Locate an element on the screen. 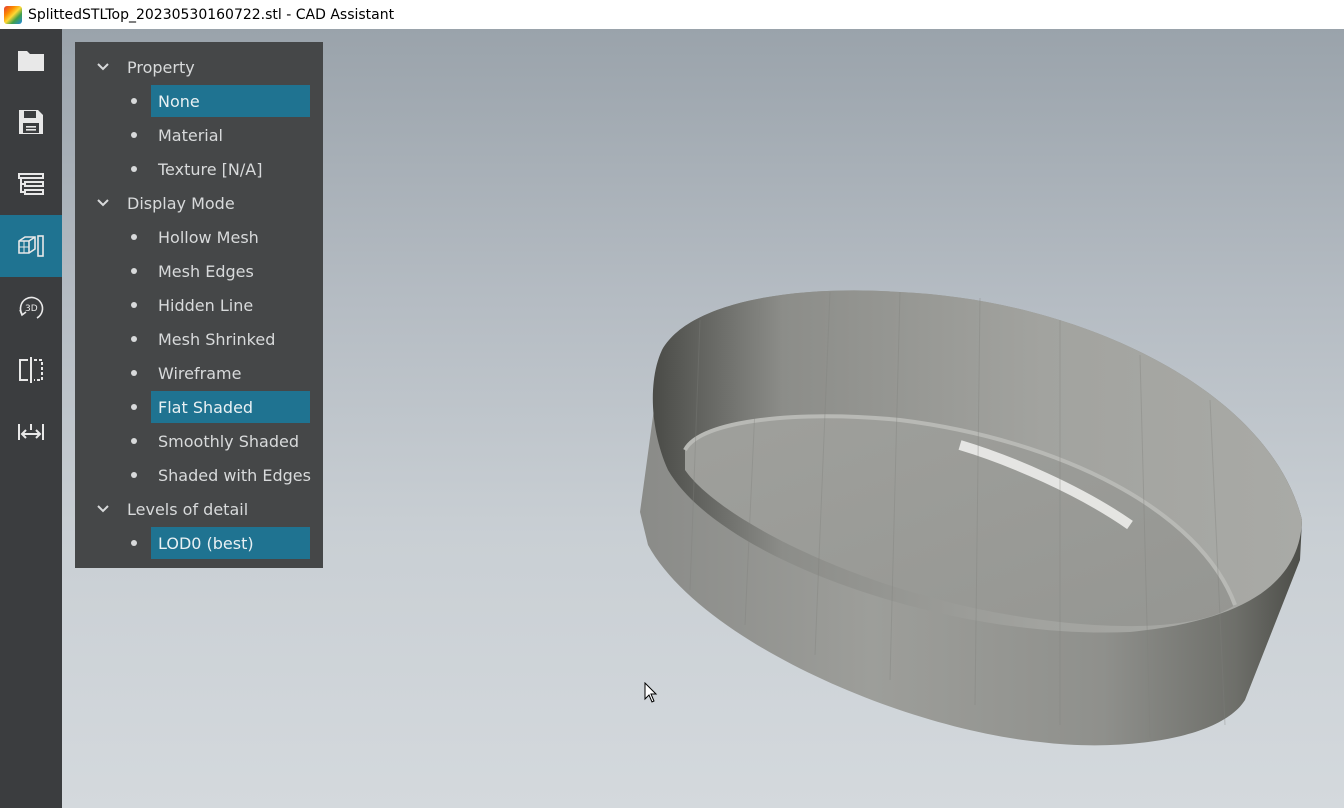 This screenshot has width=1344, height=808. model-tree-button is located at coordinates (31, 184).